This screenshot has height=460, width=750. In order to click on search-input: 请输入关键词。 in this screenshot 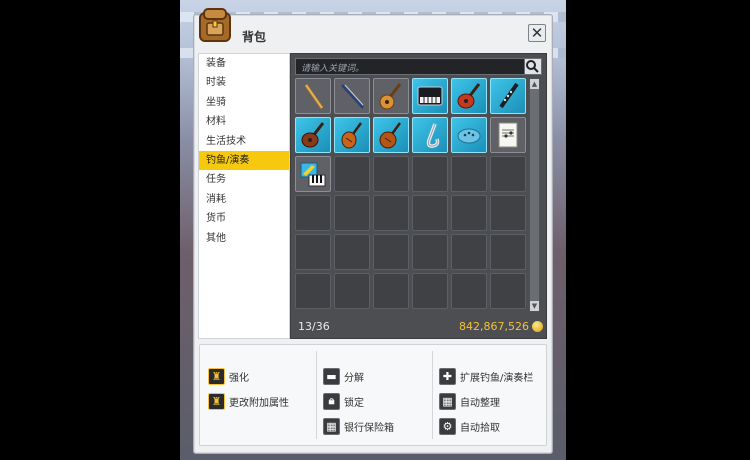, I will do `click(418, 66)`.